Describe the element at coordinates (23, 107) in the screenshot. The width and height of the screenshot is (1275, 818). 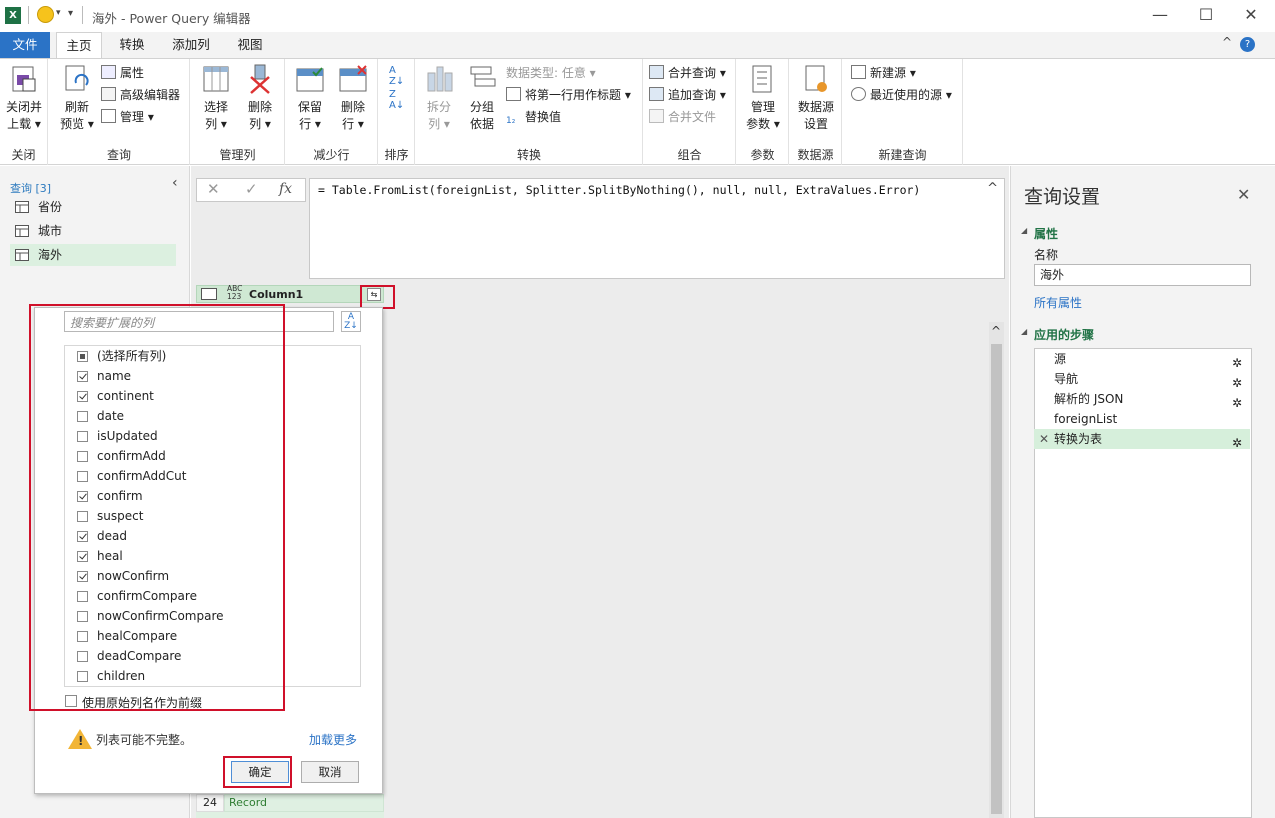
I see `close-load-label-1: 关闭并` at that location.